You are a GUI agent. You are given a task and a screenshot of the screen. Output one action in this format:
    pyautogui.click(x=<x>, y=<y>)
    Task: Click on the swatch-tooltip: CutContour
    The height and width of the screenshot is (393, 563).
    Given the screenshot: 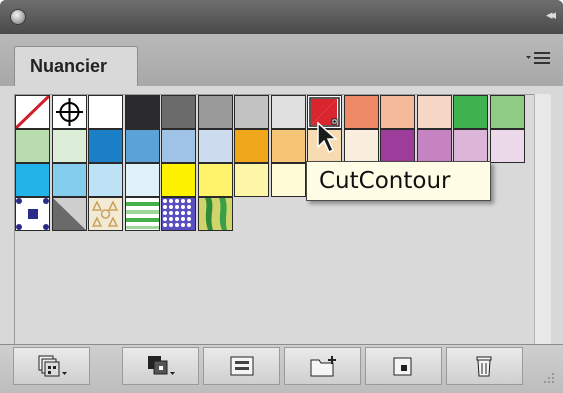 What is the action you would take?
    pyautogui.click(x=398, y=181)
    